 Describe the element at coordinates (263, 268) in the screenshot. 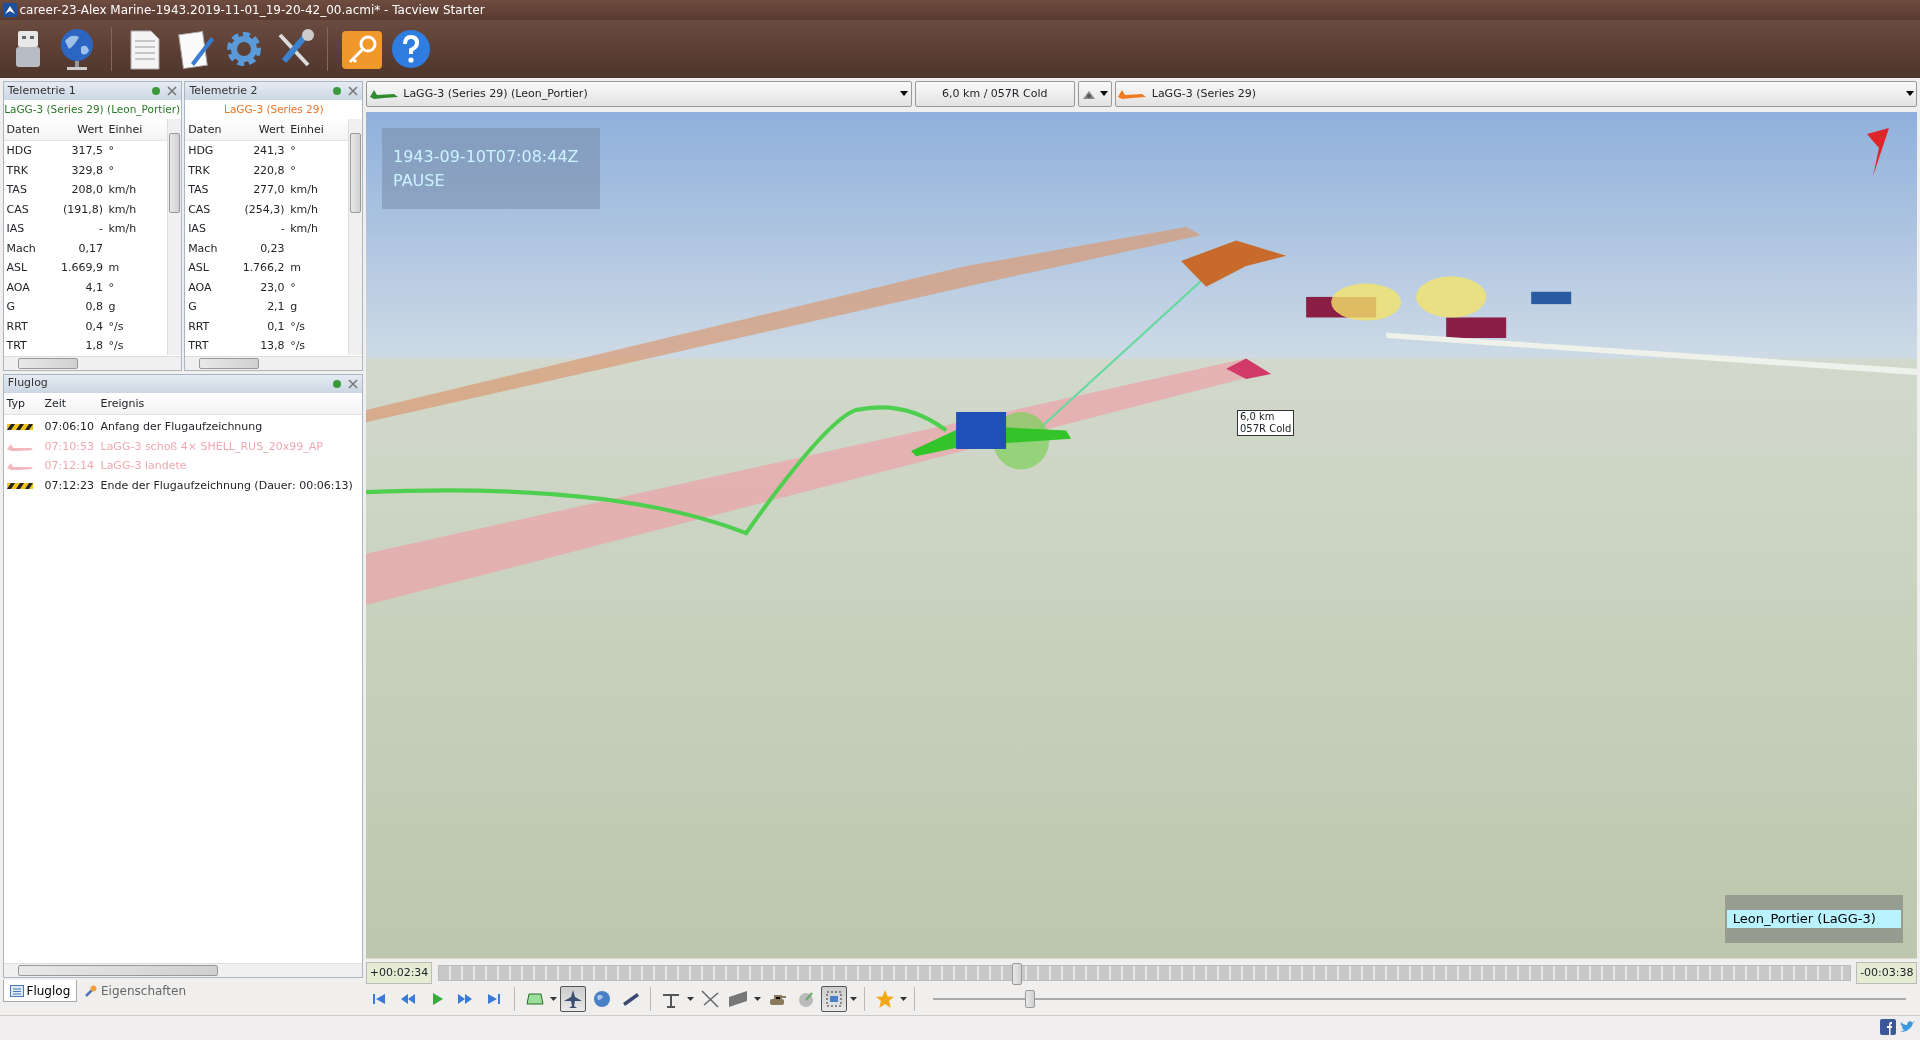

I see `table-cell-text: 1.766,2` at that location.